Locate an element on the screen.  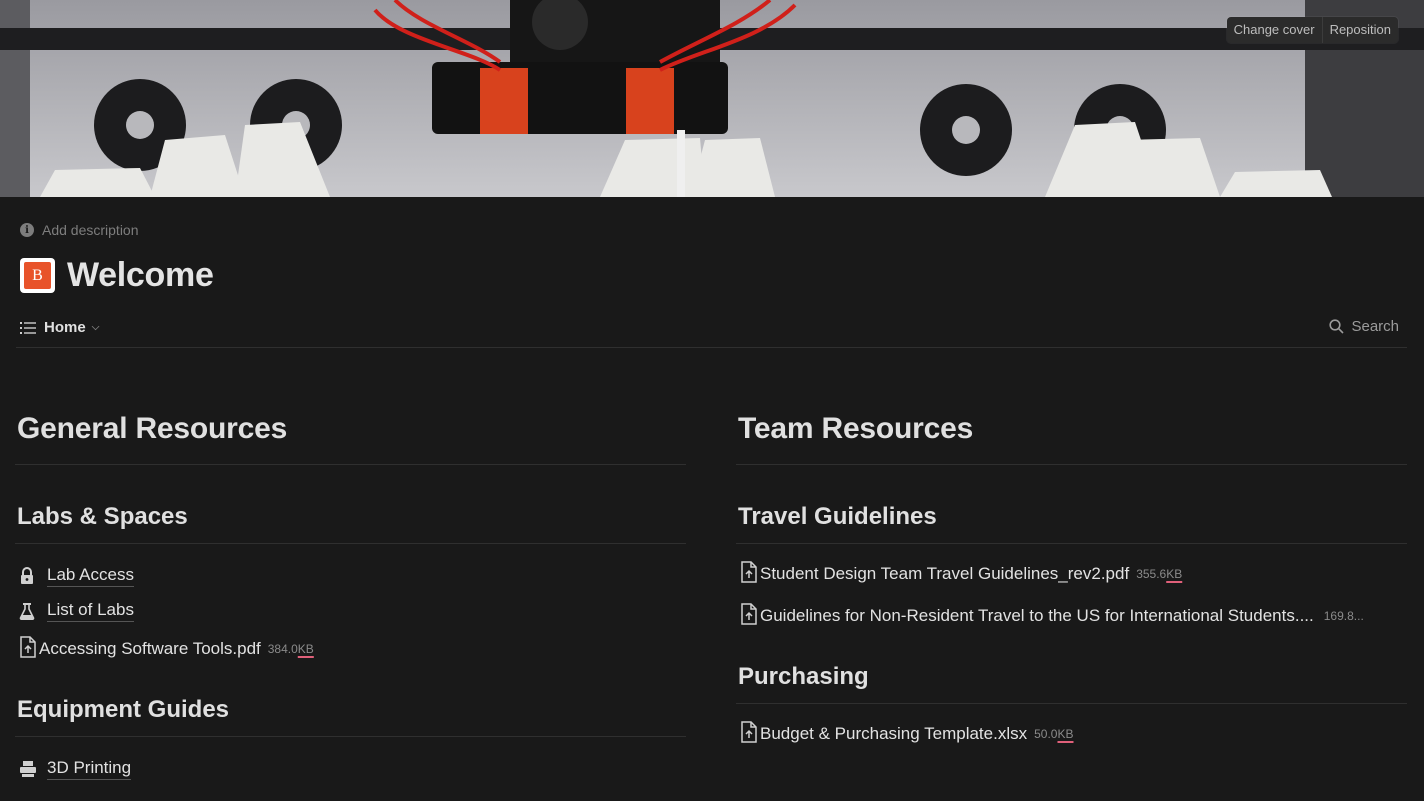
page-title: Welcome is located at coordinates (140, 275).